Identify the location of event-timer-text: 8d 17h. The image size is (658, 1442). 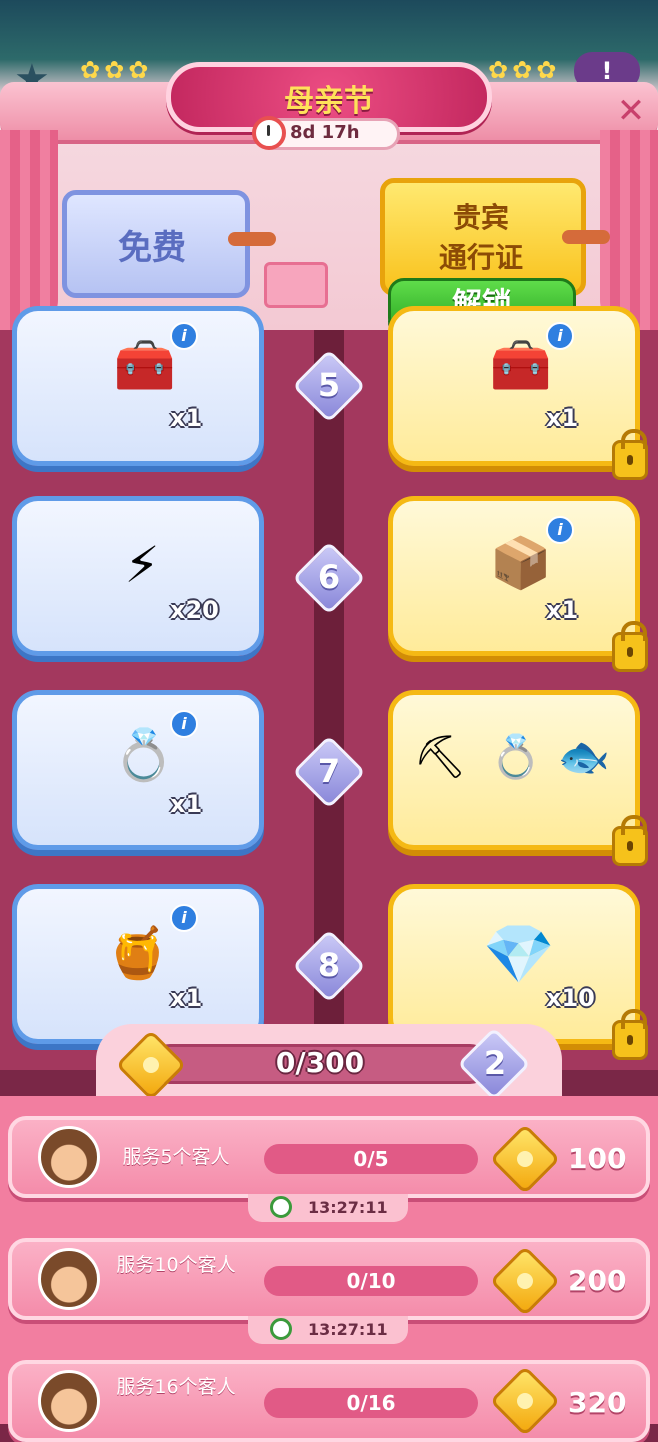
(325, 132).